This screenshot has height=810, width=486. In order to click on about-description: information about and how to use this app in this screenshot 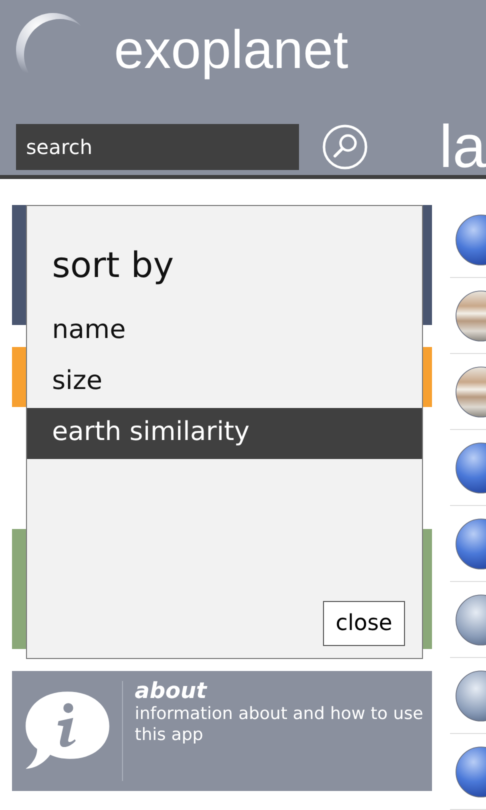, I will do `click(279, 725)`.